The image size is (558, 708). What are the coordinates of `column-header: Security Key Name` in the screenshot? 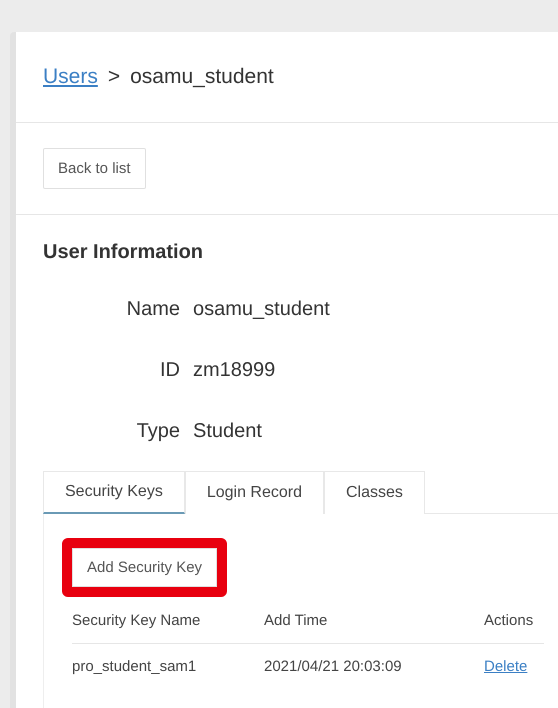 It's located at (168, 626).